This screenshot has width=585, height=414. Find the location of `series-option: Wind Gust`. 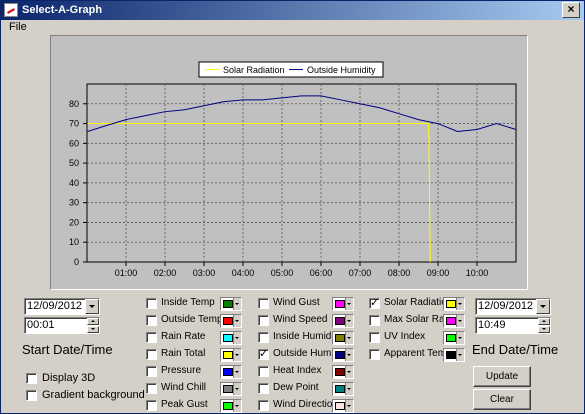

series-option: Wind Gust is located at coordinates (315, 304).